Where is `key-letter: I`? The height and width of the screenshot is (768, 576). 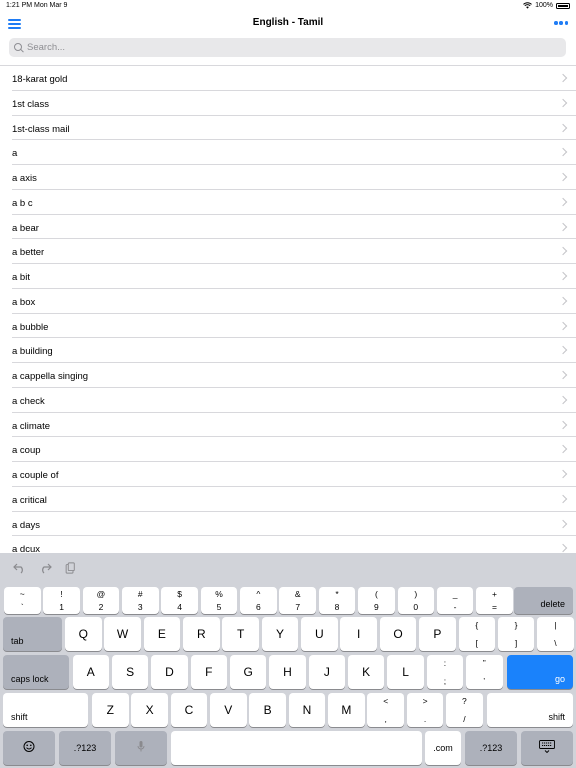
key-letter: I is located at coordinates (358, 634).